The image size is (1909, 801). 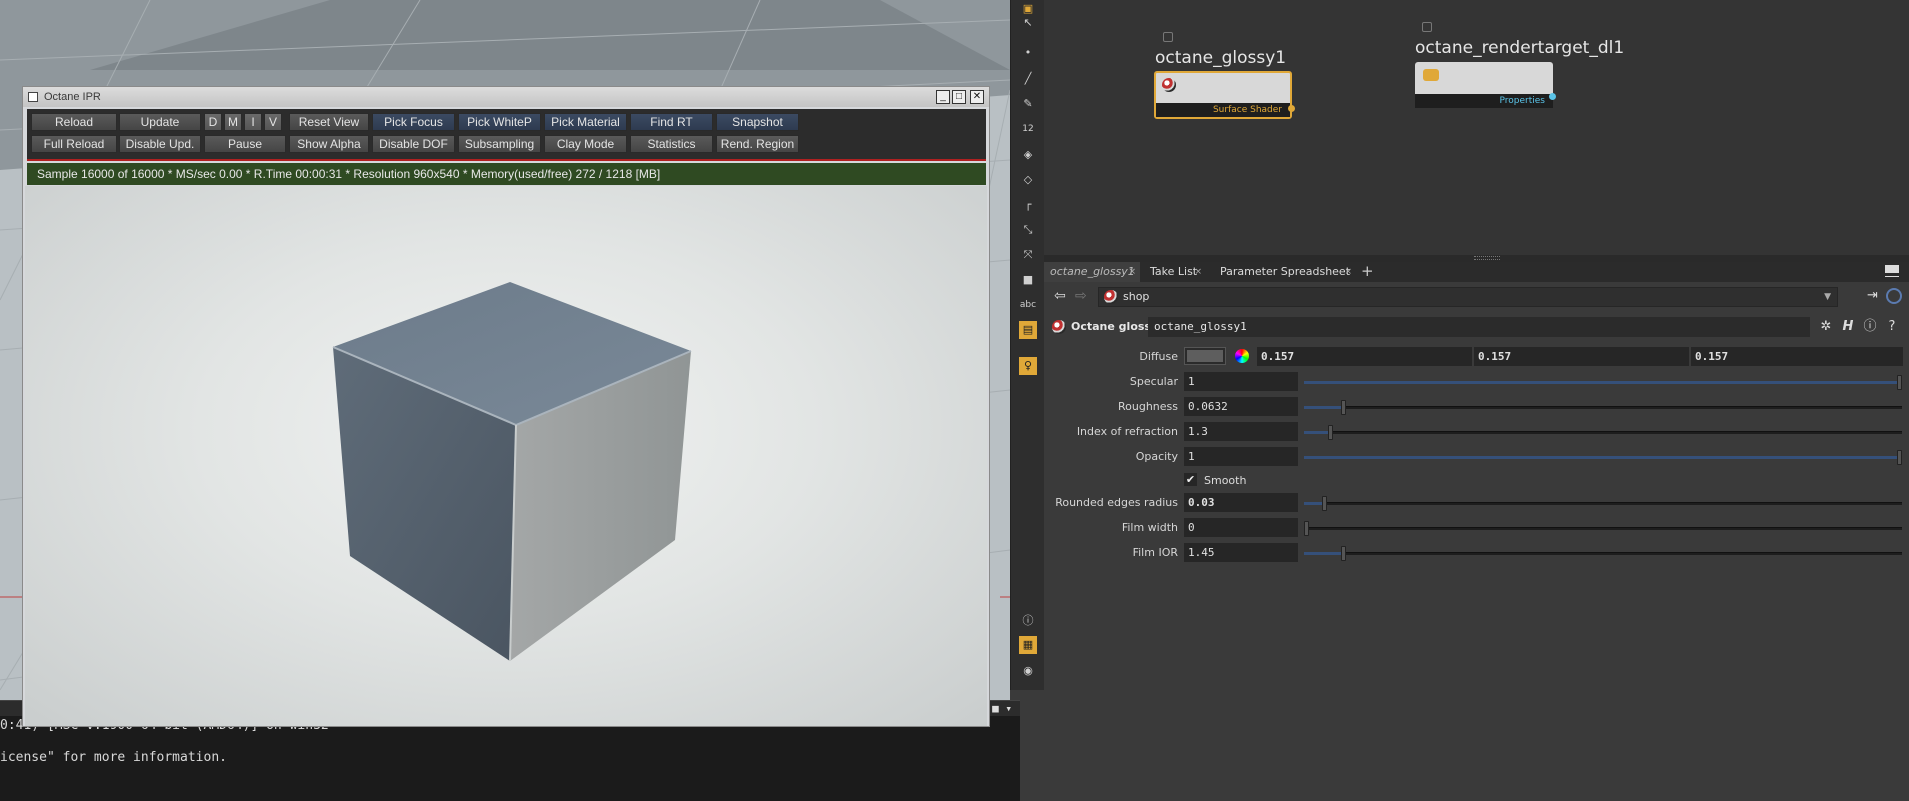 I want to click on link-icon, so click(x=1894, y=296).